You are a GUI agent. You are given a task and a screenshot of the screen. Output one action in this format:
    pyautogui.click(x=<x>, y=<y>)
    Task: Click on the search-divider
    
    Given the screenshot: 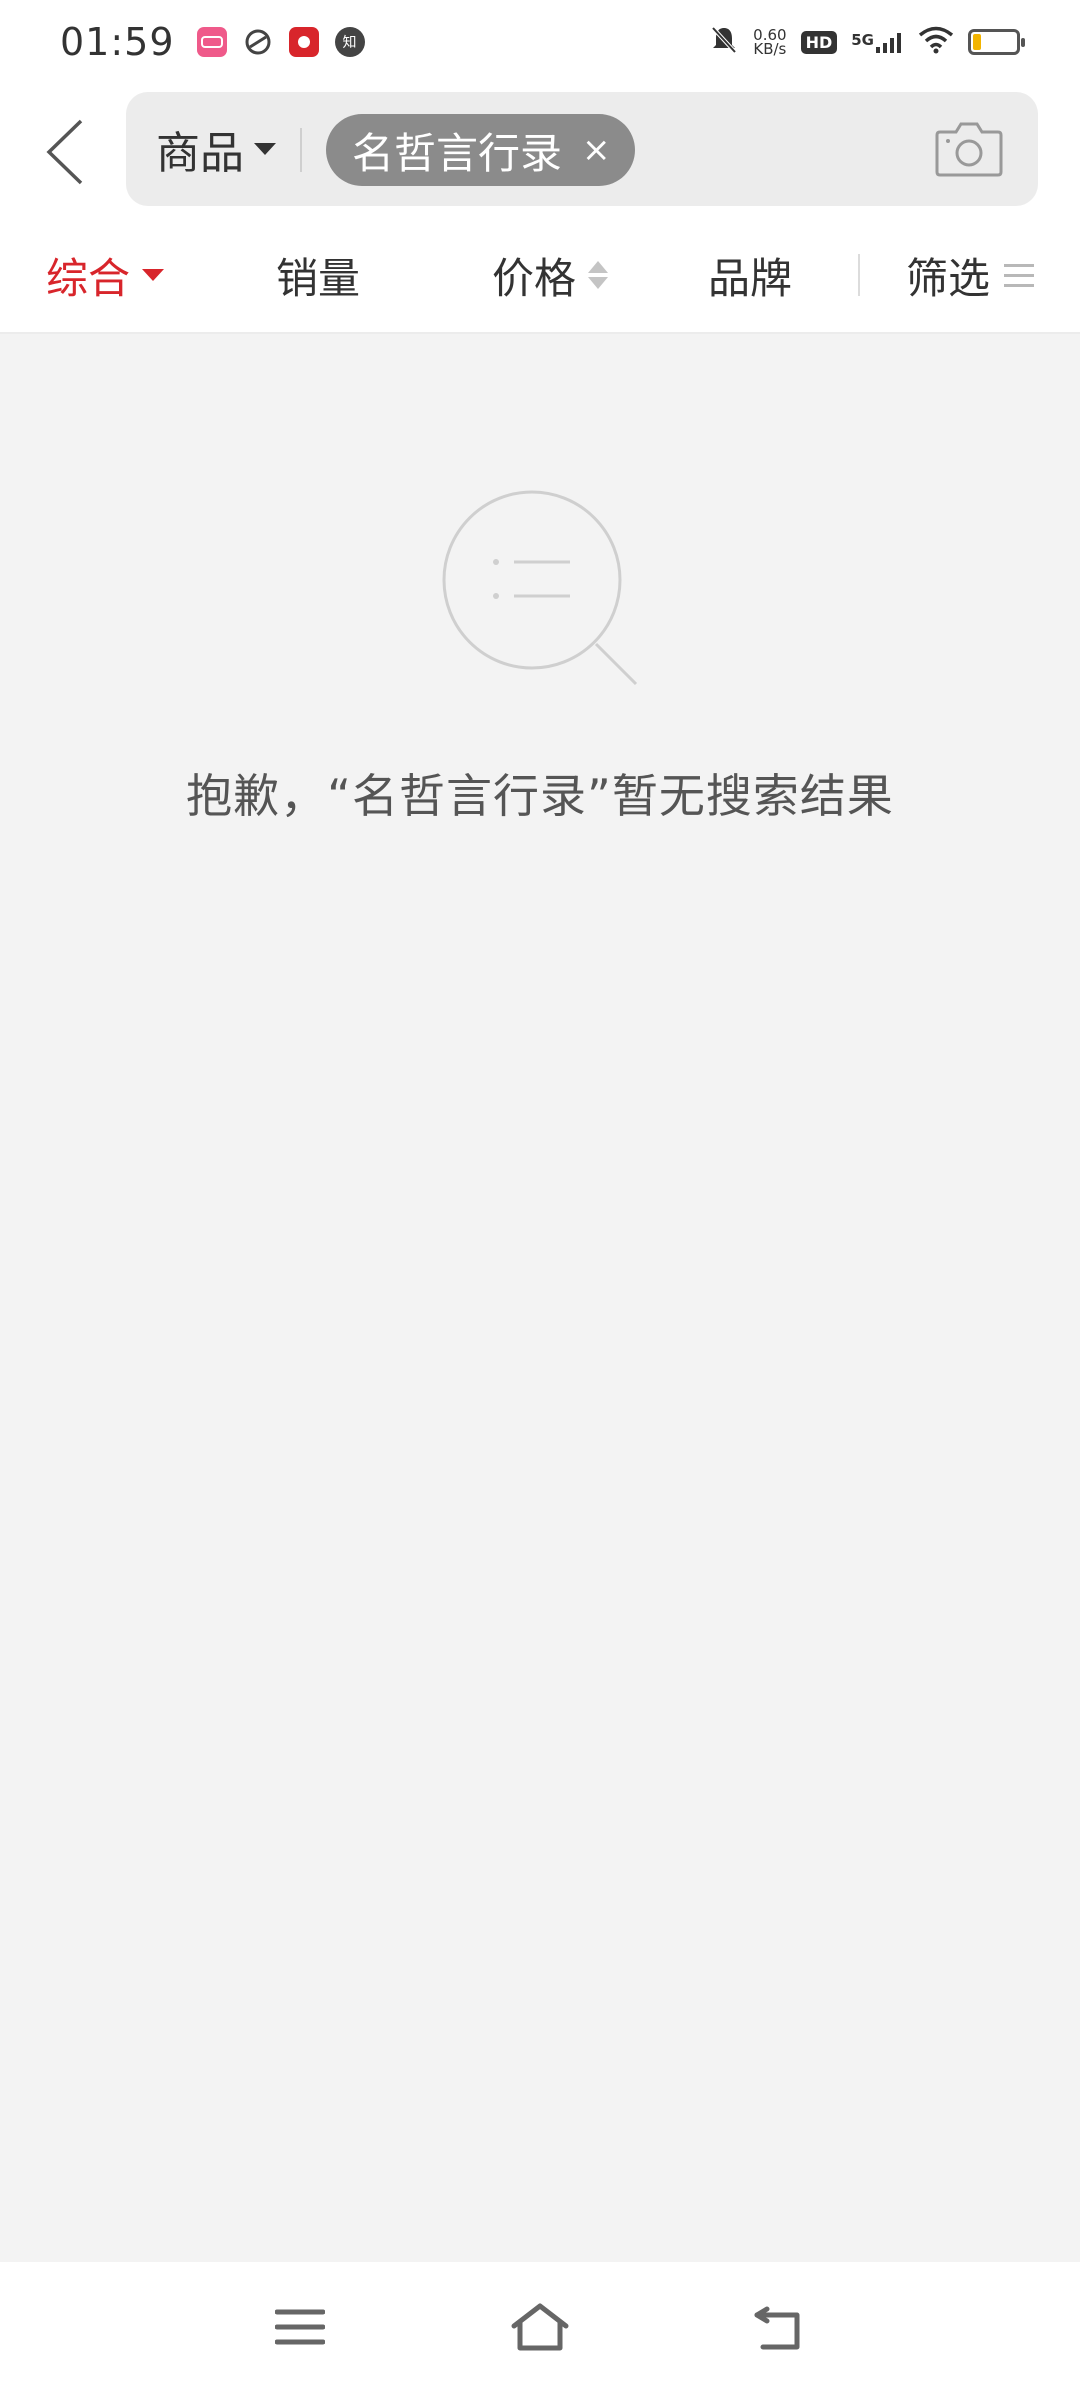 What is the action you would take?
    pyautogui.click(x=301, y=150)
    